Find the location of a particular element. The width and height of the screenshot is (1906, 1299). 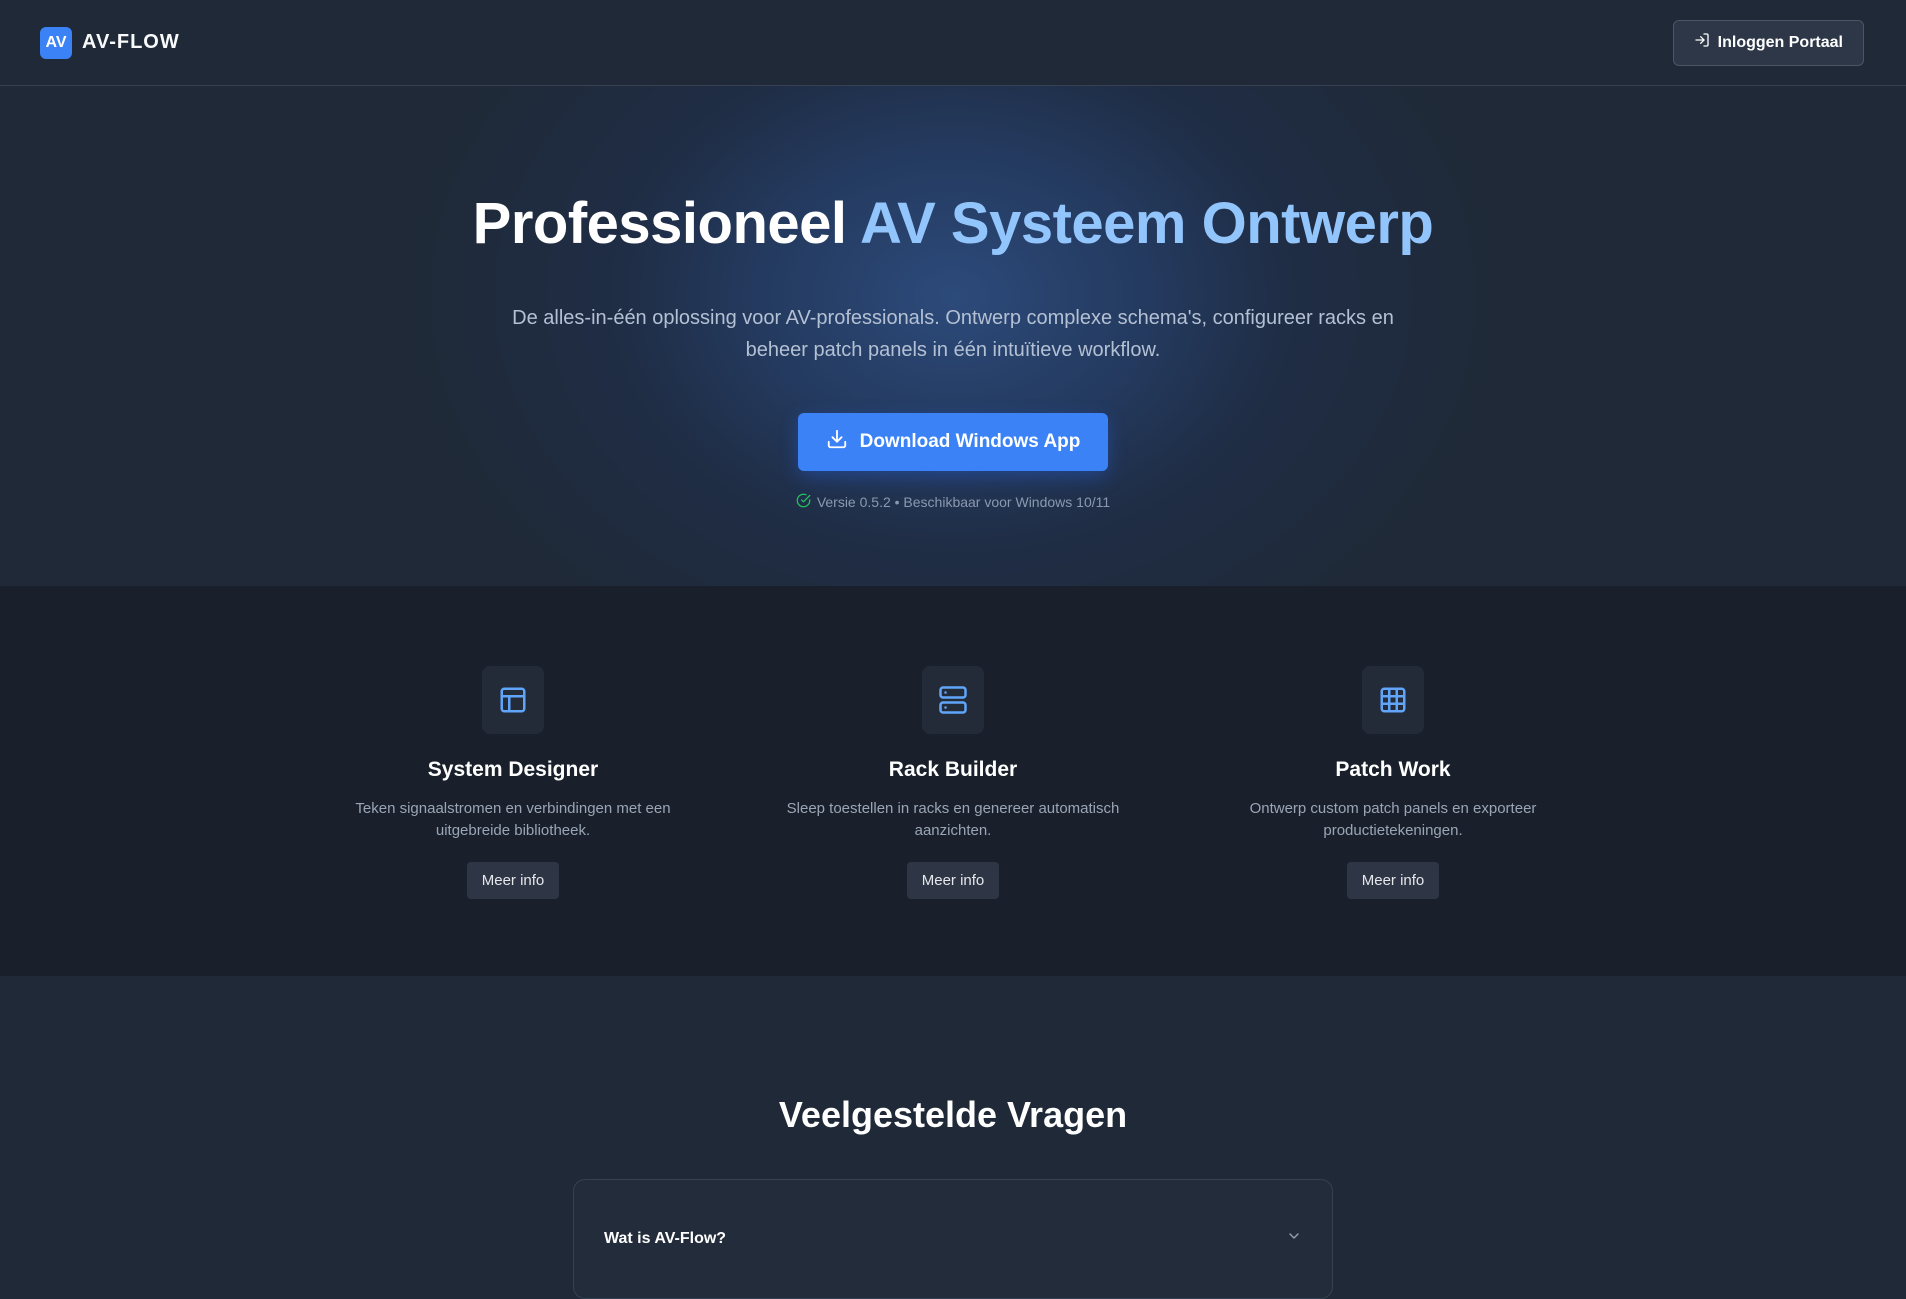

chevron-down-icon is located at coordinates (1294, 1238).